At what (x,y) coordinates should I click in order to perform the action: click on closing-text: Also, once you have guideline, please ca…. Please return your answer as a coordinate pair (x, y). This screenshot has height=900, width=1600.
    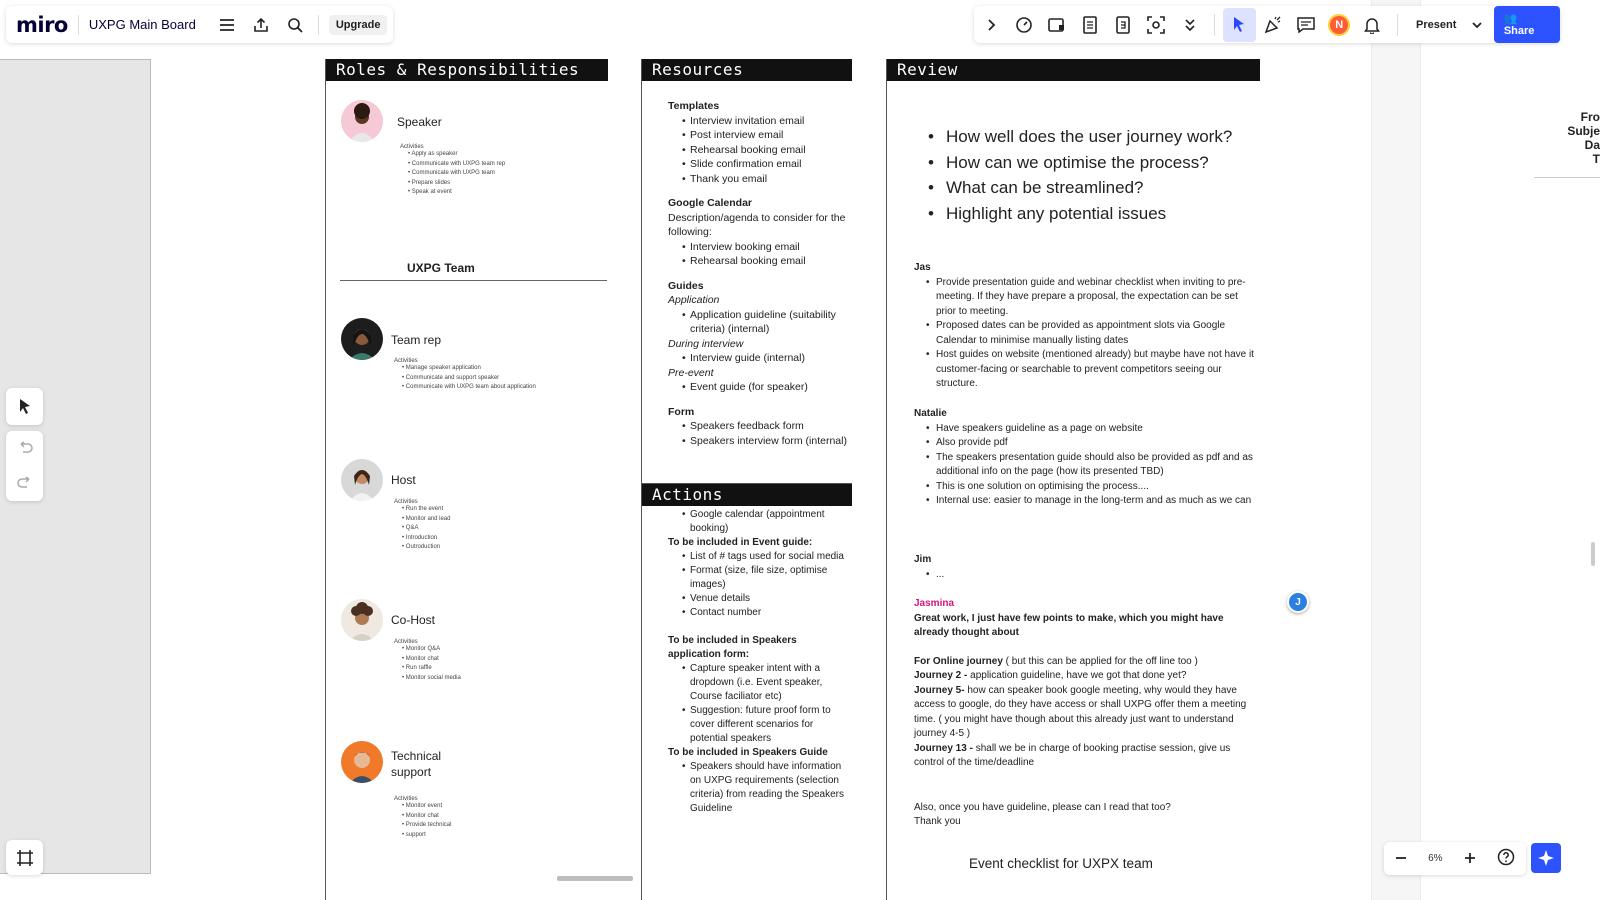
    Looking at the image, I should click on (1042, 807).